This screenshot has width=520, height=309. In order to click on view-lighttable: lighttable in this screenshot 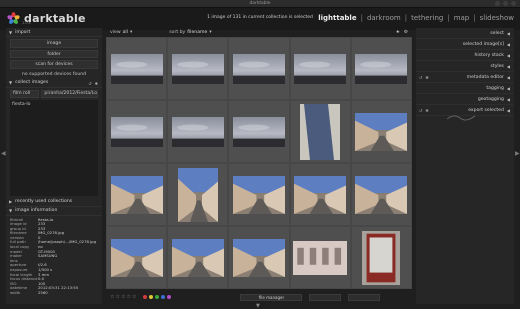, I will do `click(337, 18)`.